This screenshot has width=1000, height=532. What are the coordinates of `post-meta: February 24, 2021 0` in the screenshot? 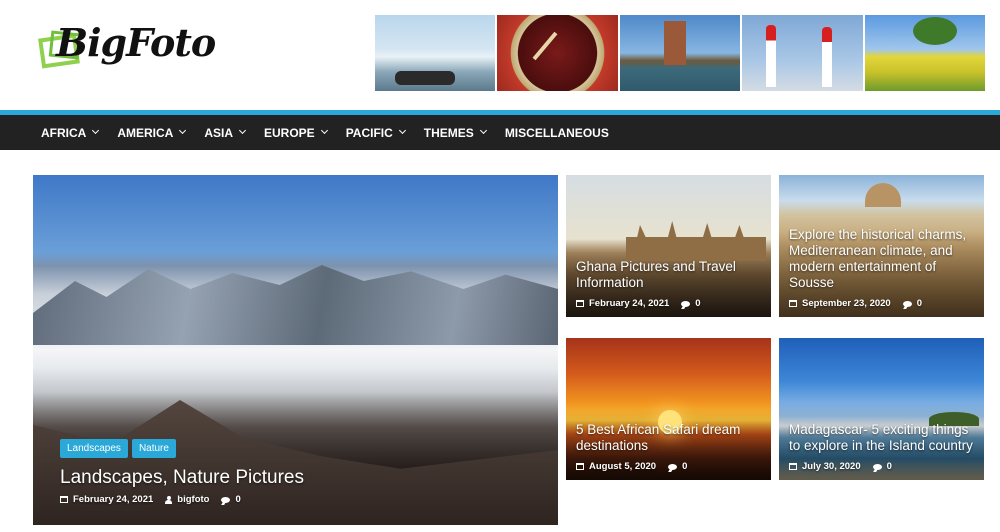 It's located at (644, 303).